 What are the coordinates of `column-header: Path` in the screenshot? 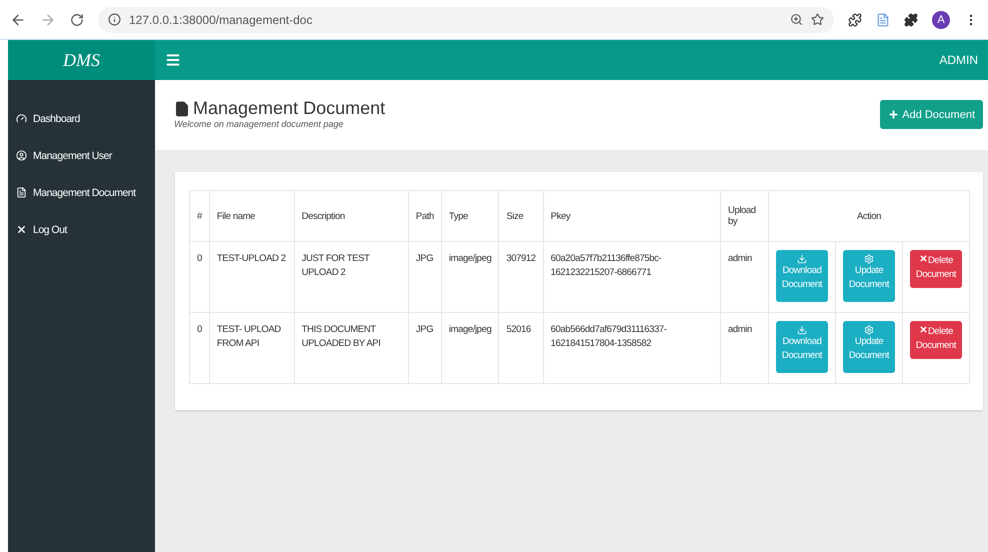 It's located at (425, 216).